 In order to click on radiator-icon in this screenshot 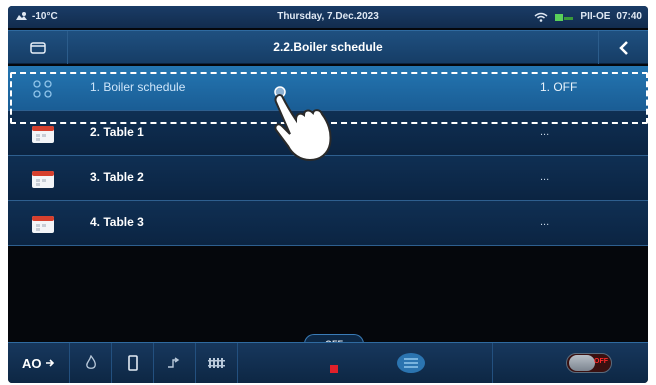, I will do `click(216, 363)`.